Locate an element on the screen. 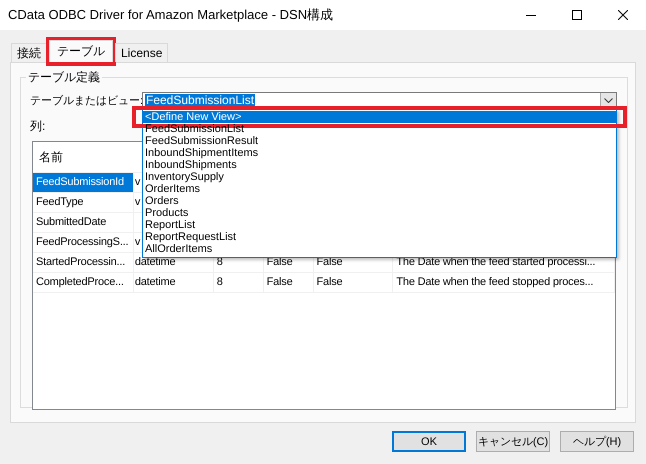  dropdown-option: Products is located at coordinates (379, 213).